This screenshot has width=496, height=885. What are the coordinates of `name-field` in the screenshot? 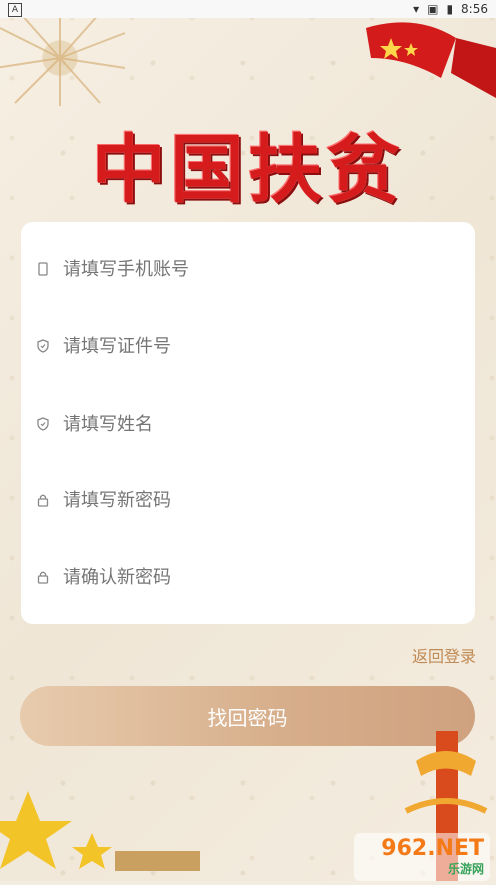 It's located at (246, 424).